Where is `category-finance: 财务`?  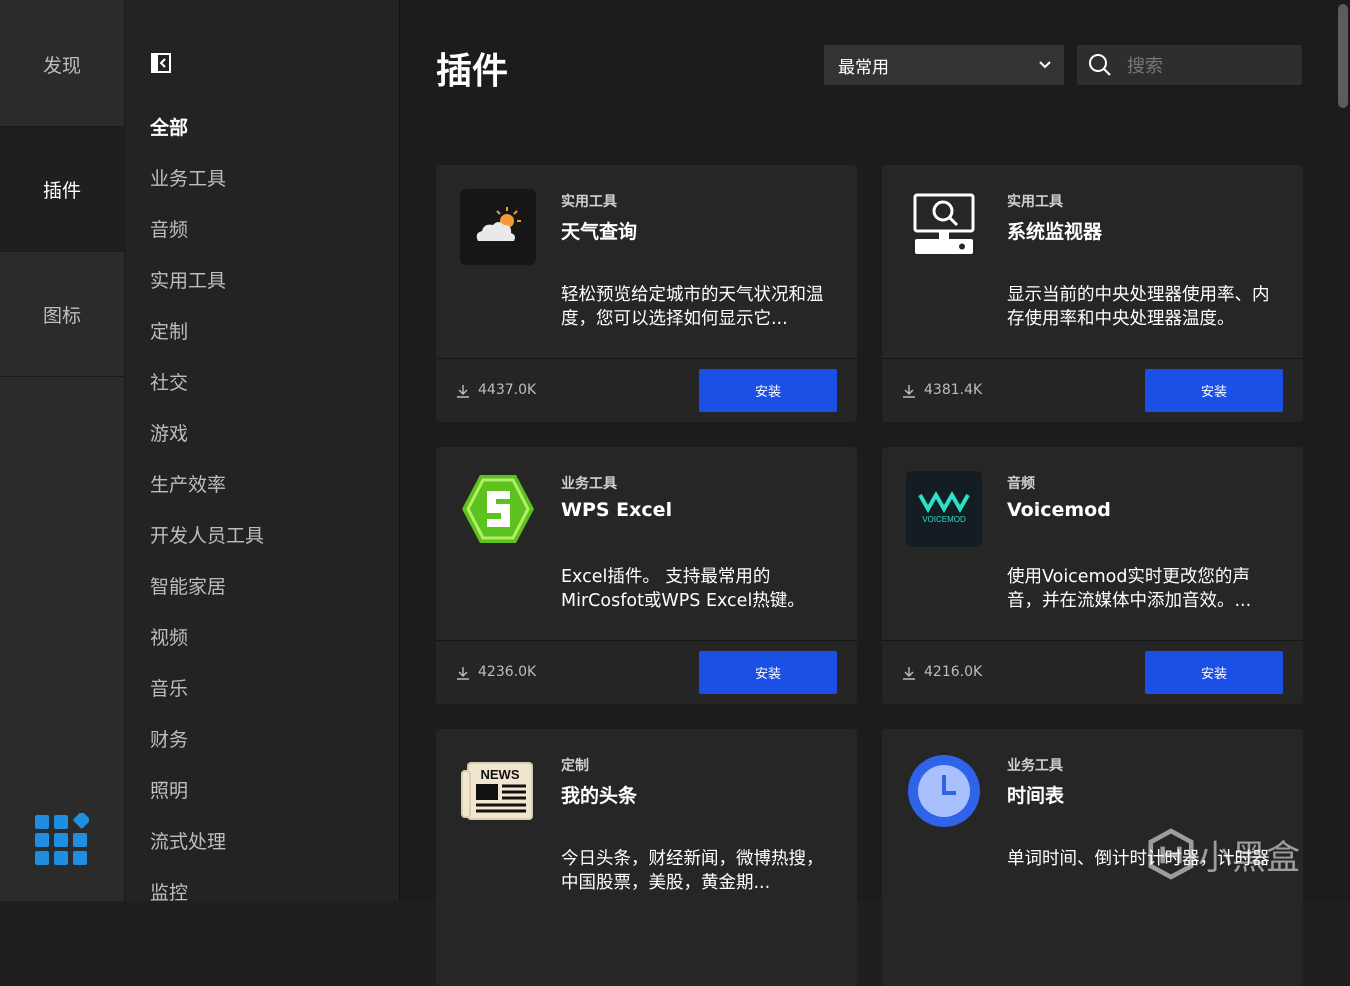
category-finance: 财务 is located at coordinates (169, 738).